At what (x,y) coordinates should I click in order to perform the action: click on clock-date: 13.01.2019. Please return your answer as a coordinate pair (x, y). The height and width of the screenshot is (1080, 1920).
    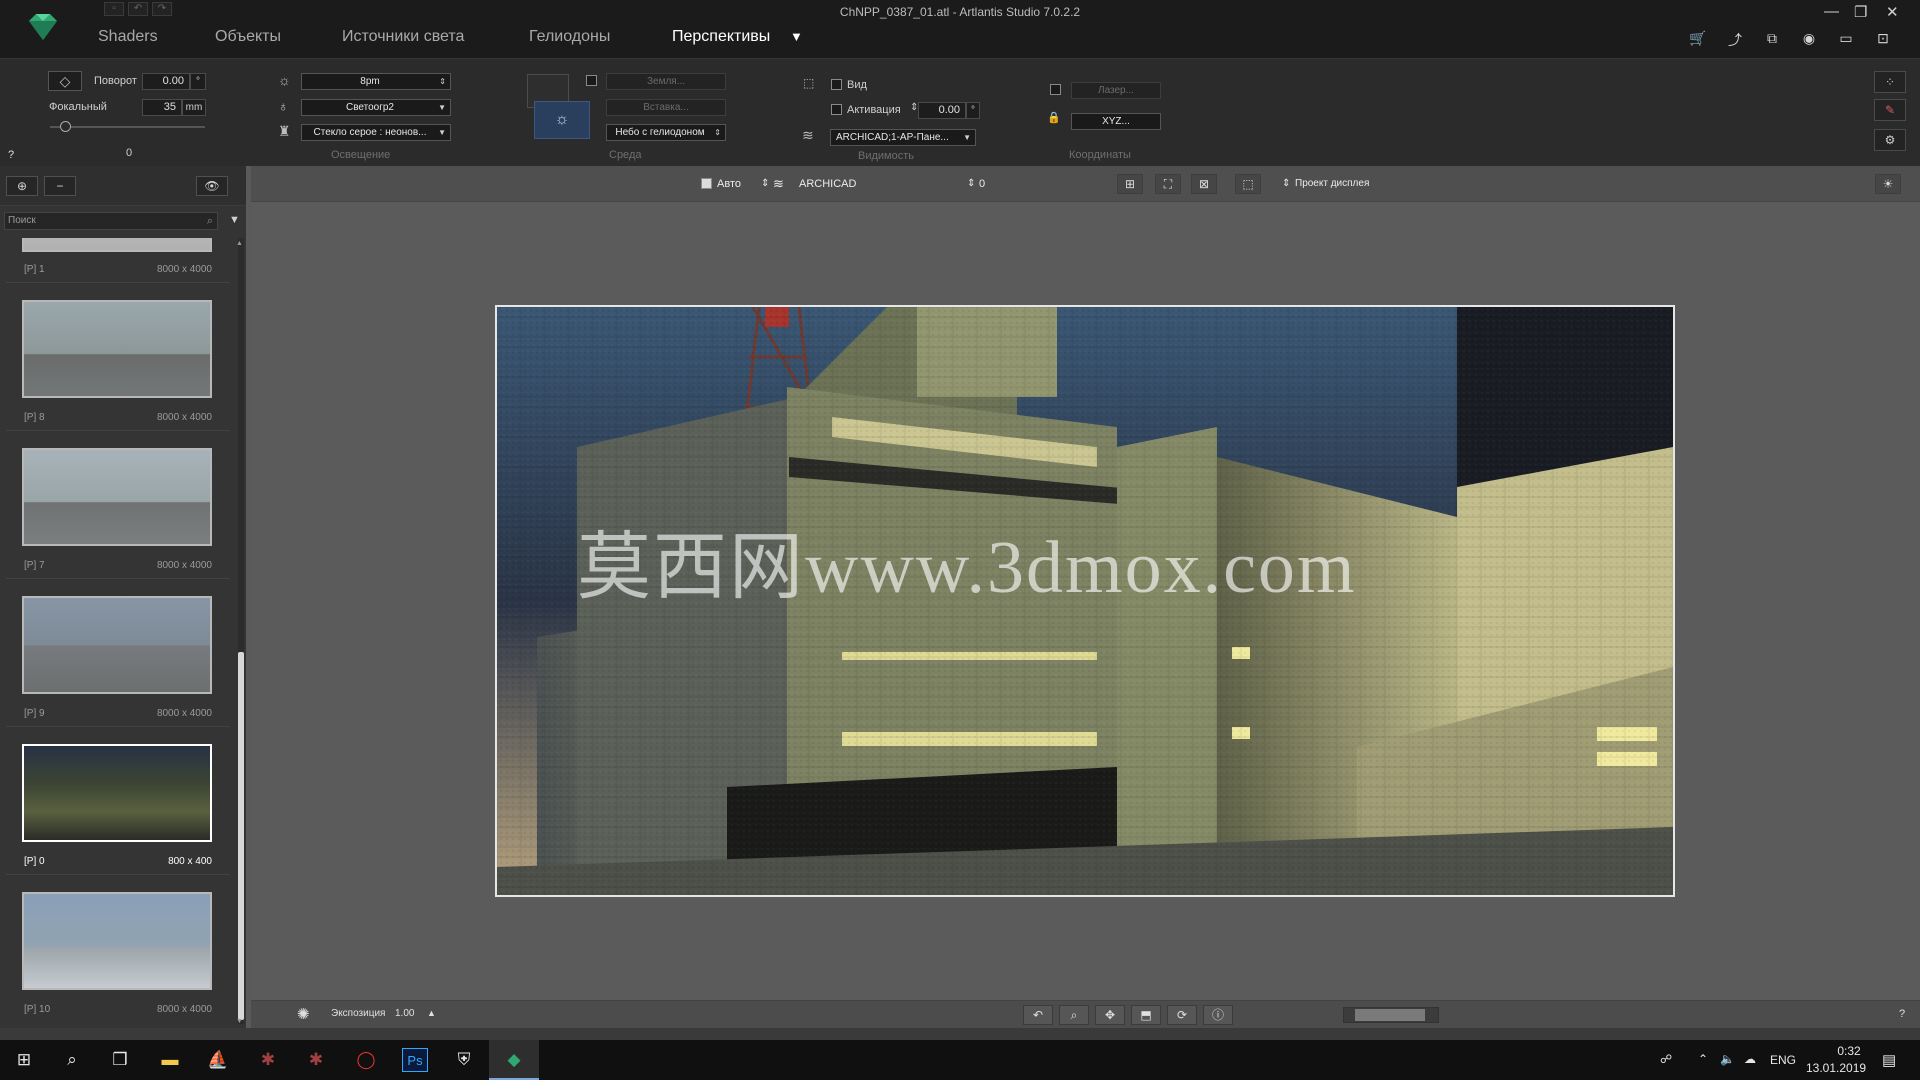
    Looking at the image, I should click on (1836, 1068).